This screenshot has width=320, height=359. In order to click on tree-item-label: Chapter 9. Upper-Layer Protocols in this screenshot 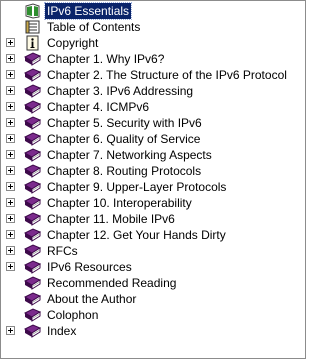, I will do `click(137, 187)`.